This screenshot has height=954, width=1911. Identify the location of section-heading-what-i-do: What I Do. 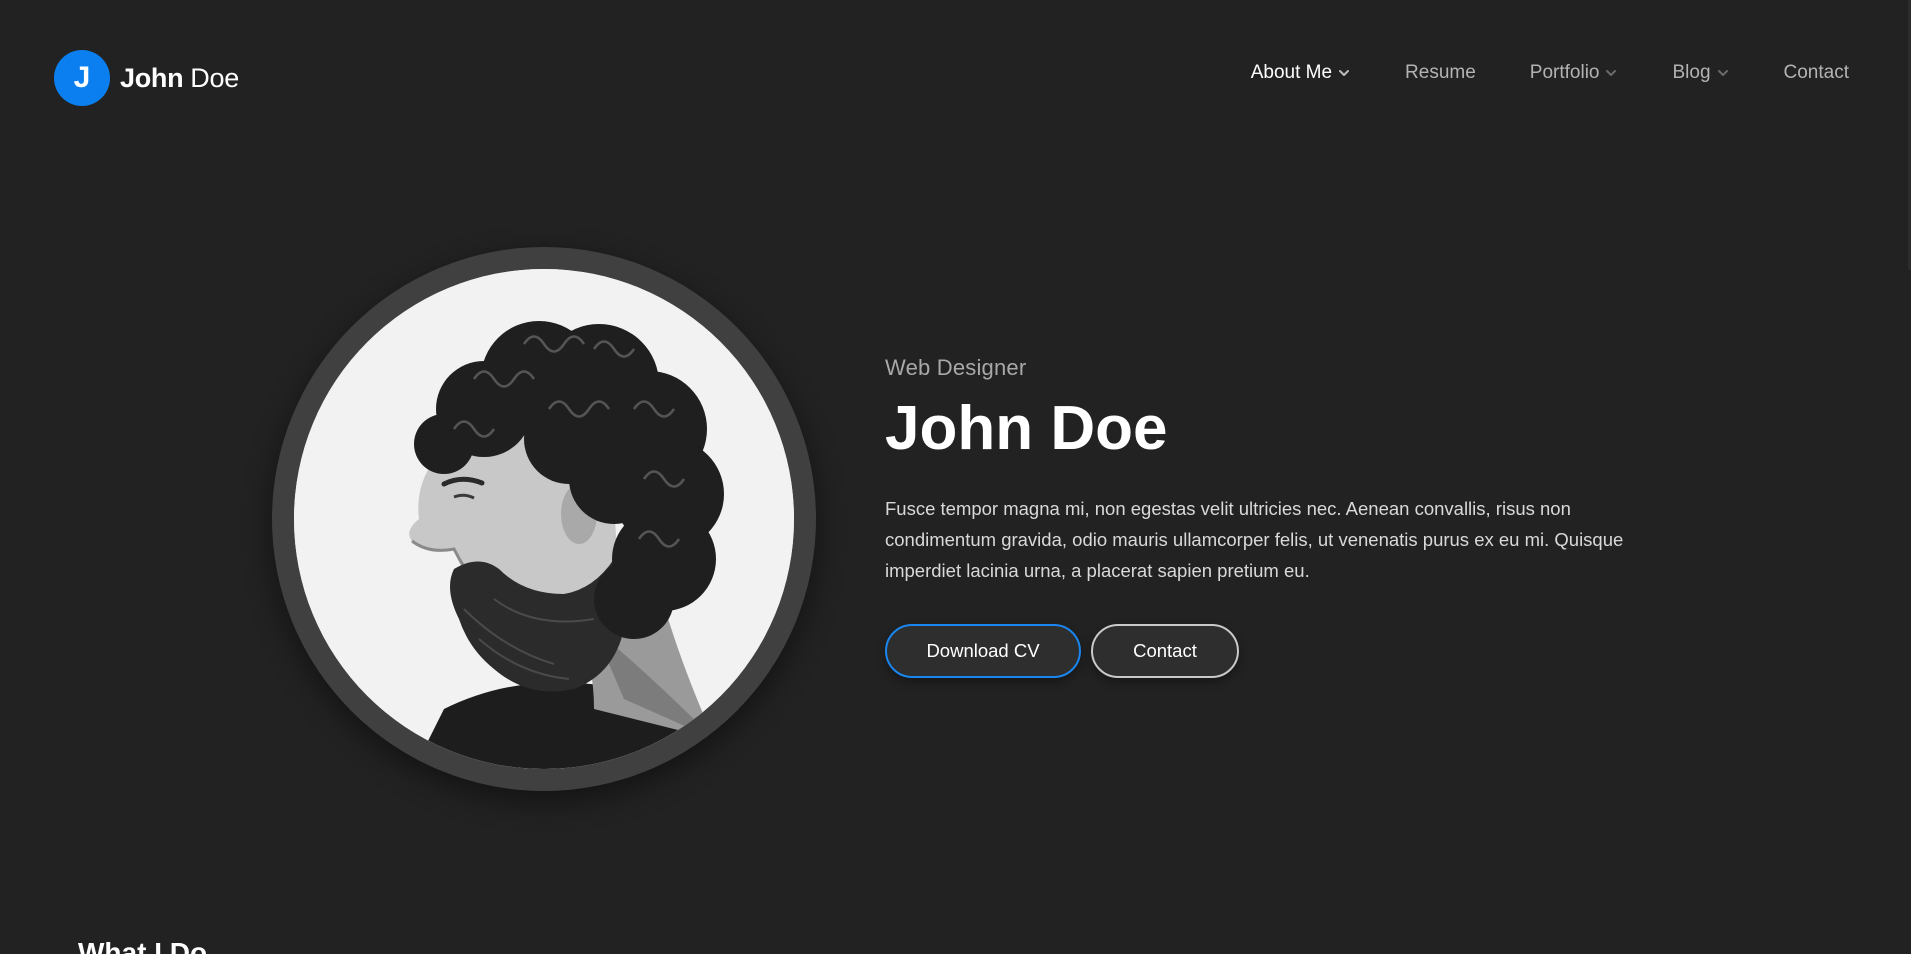
(143, 945).